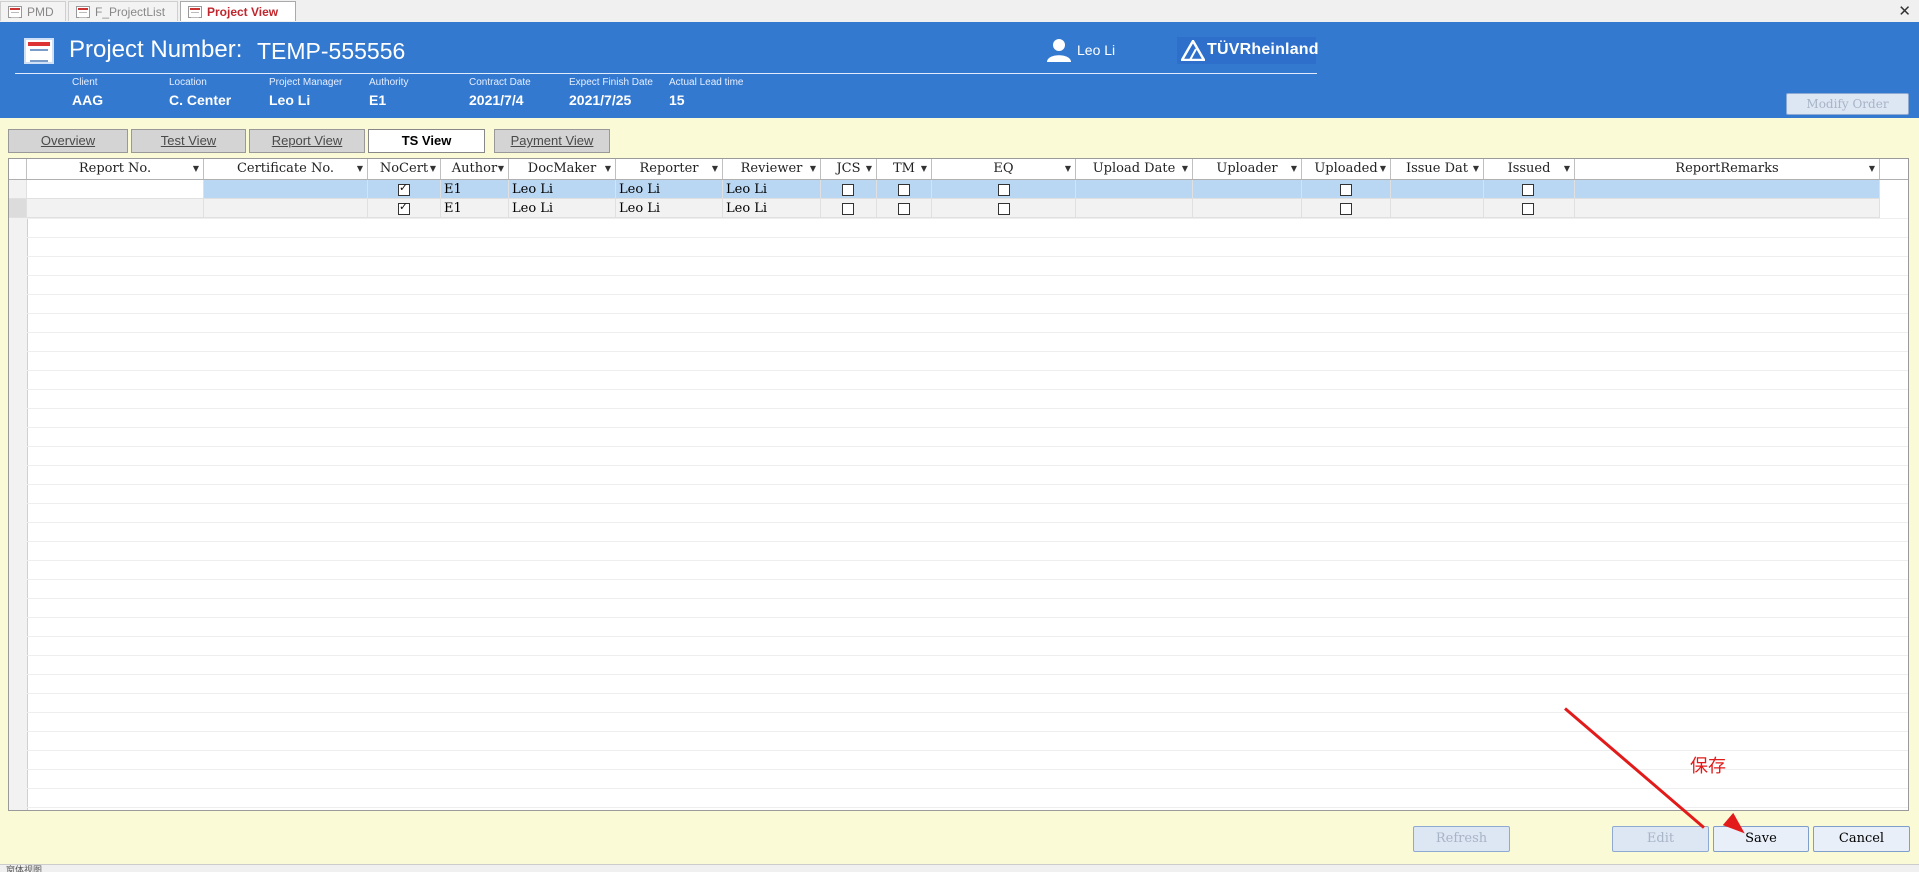 The height and width of the screenshot is (872, 1919). I want to click on column-header-label: Reporter, so click(669, 168).